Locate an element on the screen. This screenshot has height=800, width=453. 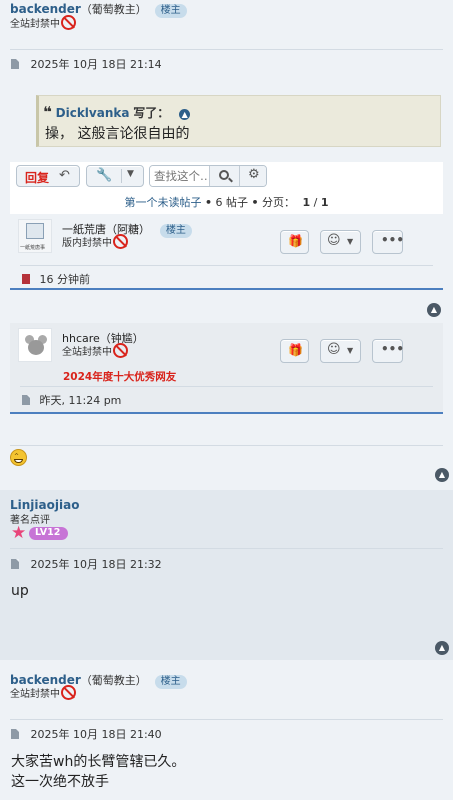
first-unread-link: 第一个未读帖子 is located at coordinates (162, 202).